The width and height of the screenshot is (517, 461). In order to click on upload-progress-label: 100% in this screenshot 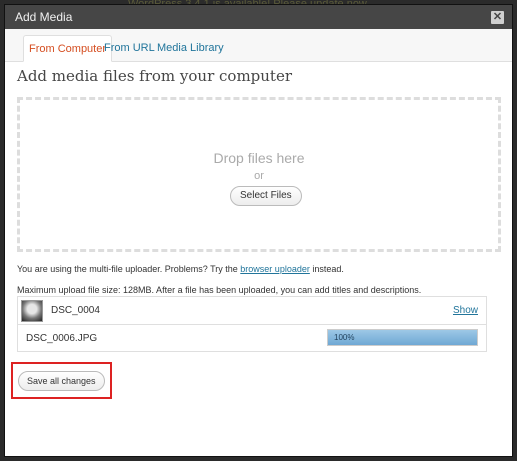, I will do `click(344, 337)`.